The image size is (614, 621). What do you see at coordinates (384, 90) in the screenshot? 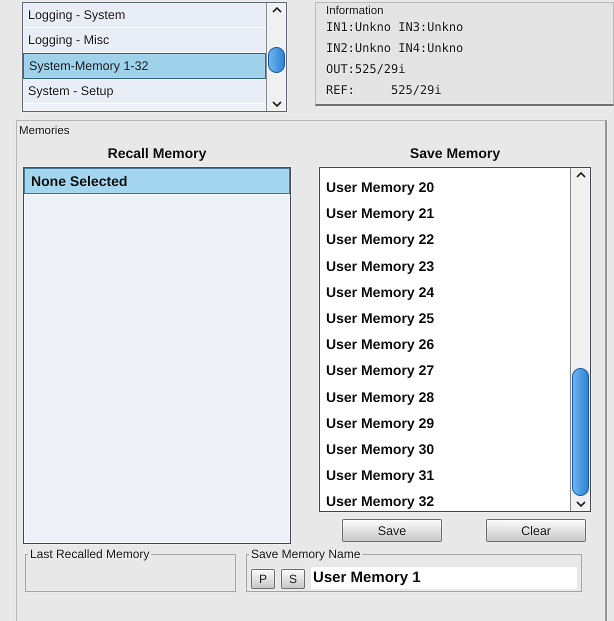
I see `info-line: REF: 525/29i` at bounding box center [384, 90].